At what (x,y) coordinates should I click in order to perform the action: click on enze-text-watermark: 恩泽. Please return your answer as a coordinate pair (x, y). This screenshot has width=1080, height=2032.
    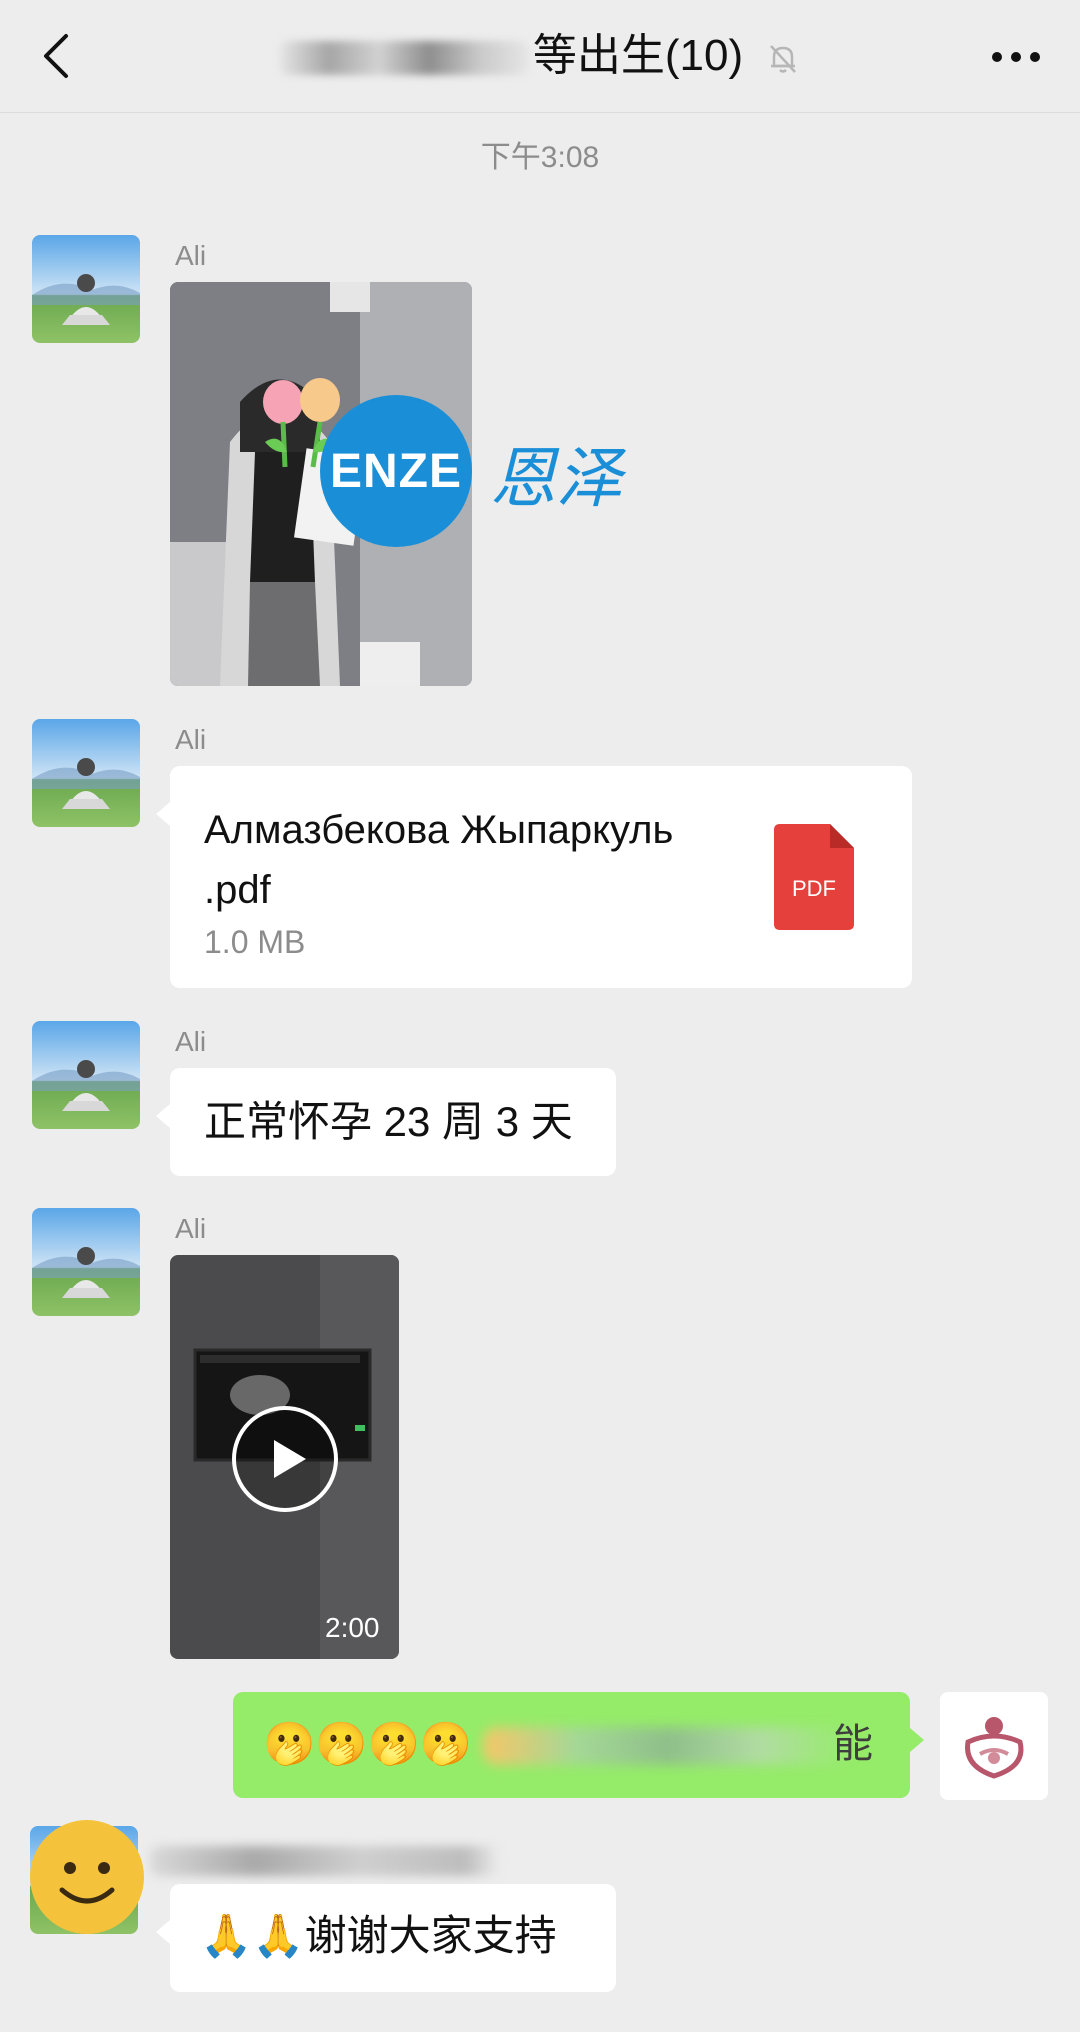
    Looking at the image, I should click on (556, 478).